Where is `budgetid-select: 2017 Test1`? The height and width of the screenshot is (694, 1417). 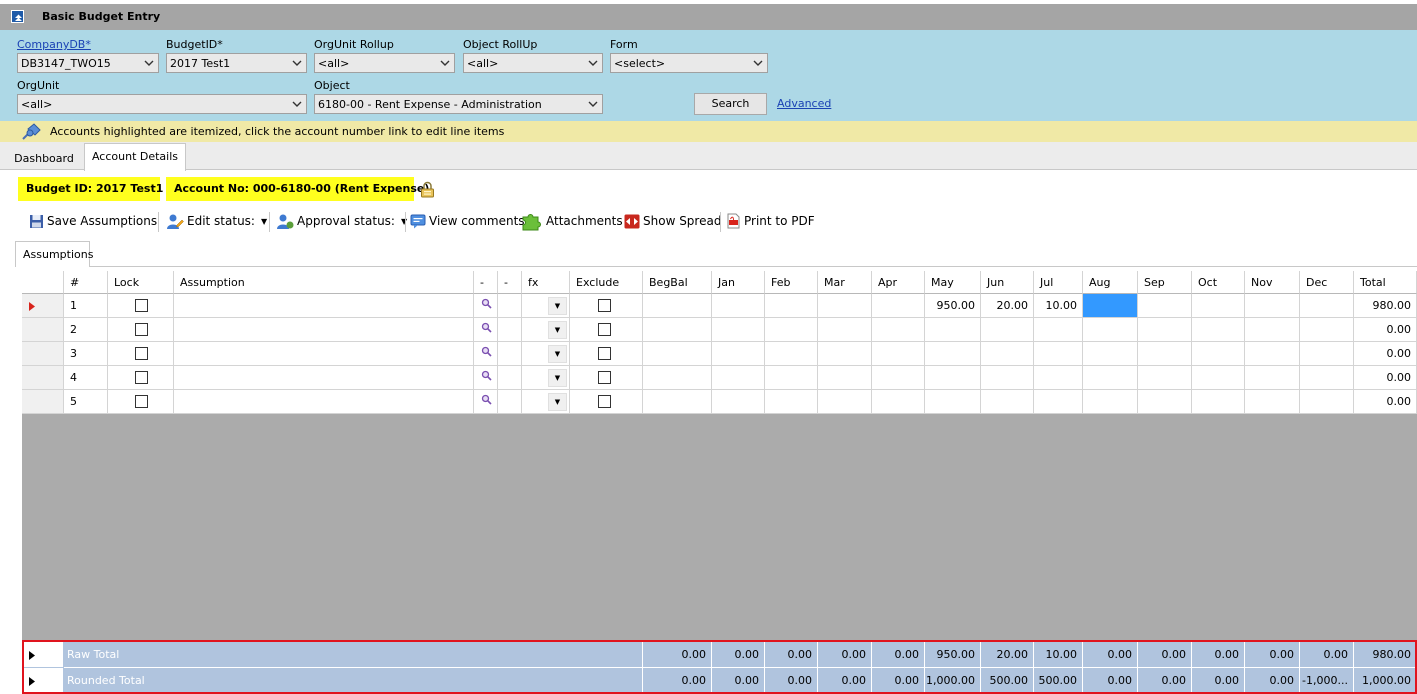
budgetid-select: 2017 Test1 is located at coordinates (236, 63).